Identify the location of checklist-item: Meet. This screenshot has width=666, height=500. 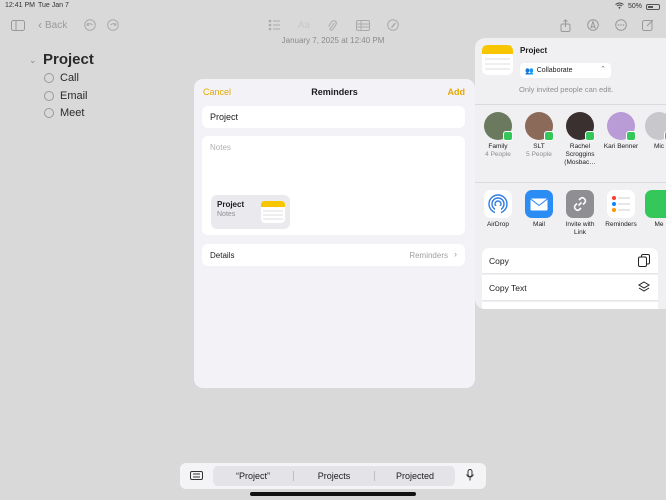
(64, 113).